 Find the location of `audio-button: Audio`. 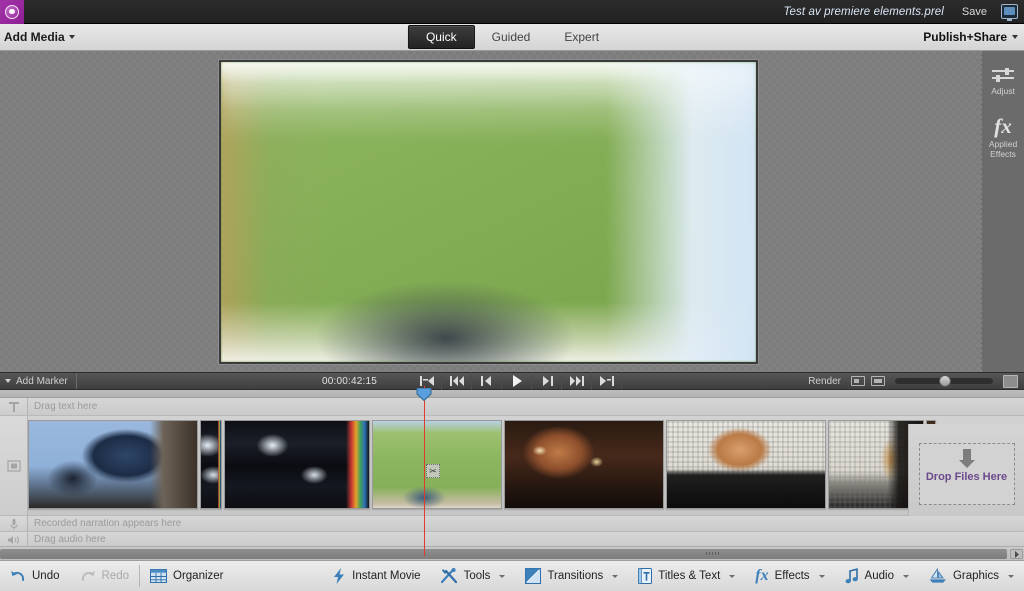

audio-button: Audio is located at coordinates (877, 576).